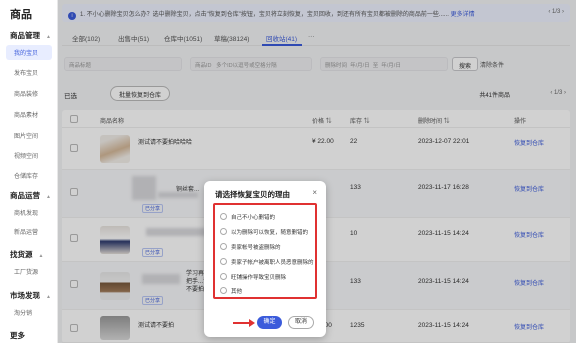  Describe the element at coordinates (26, 72) in the screenshot. I see `sidebar-item-publish: 发布宝贝` at that location.